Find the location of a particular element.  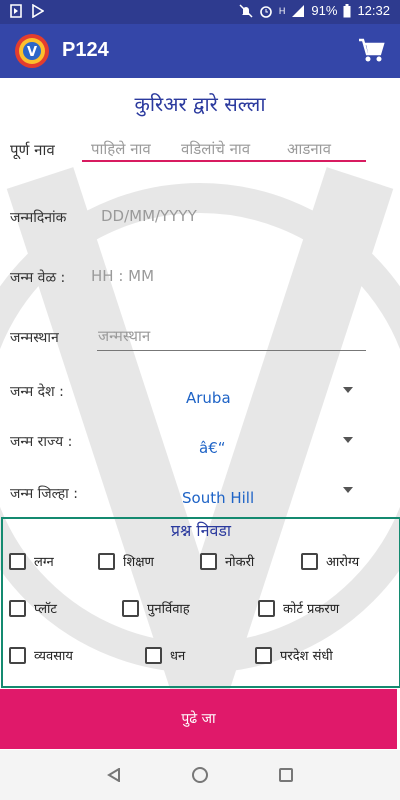

play-icon is located at coordinates (38, 11).